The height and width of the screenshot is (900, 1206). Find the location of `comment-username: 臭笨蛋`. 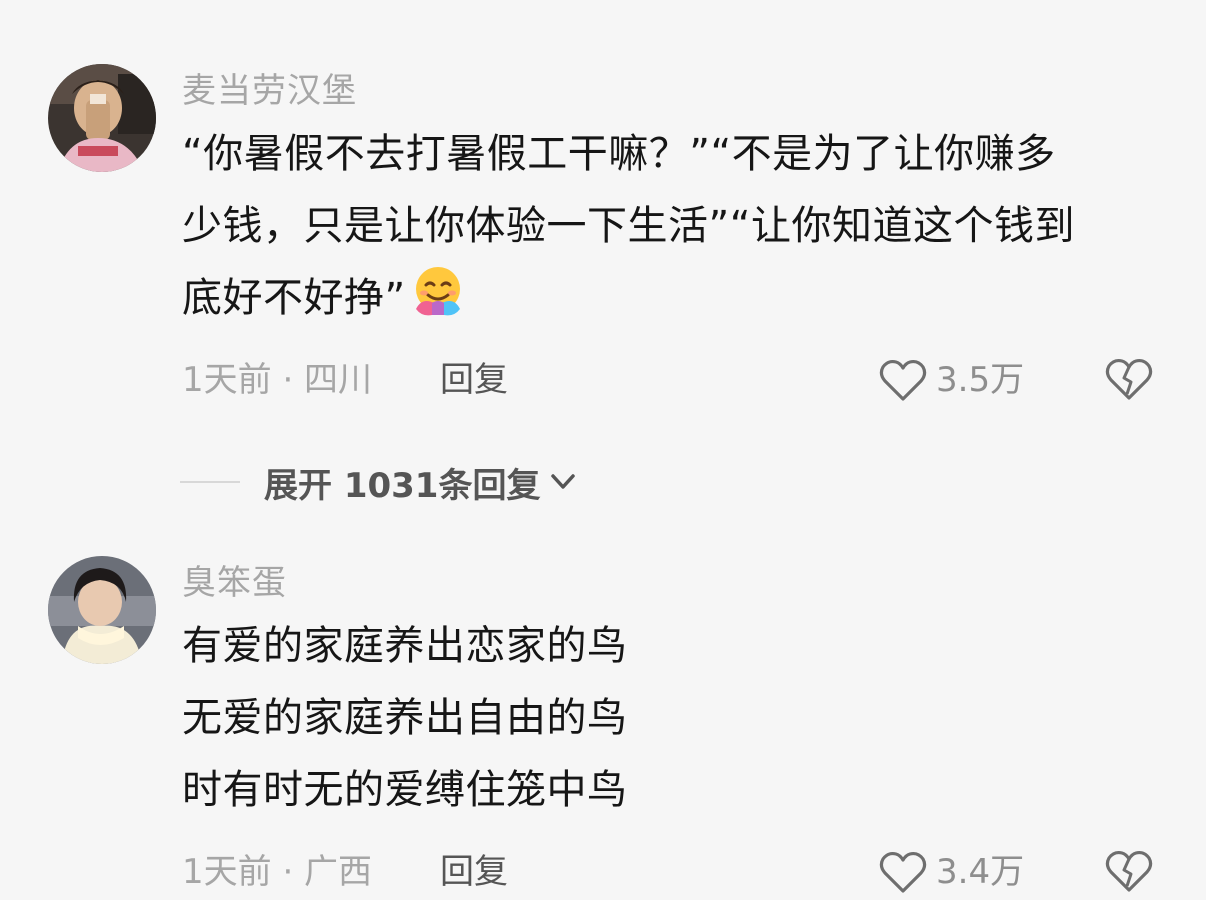

comment-username: 臭笨蛋 is located at coordinates (677, 583).